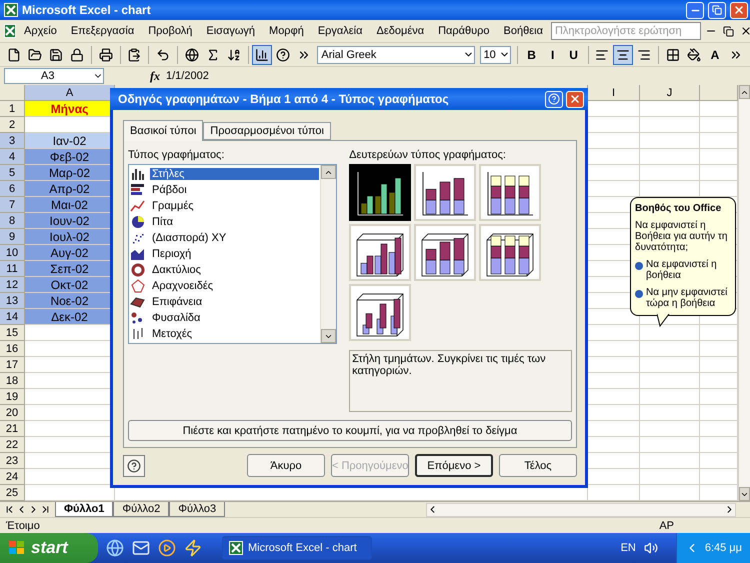 Image resolution: width=750 pixels, height=563 pixels. What do you see at coordinates (182, 286) in the screenshot?
I see `list-item-text: Αραχνοειδές` at bounding box center [182, 286].